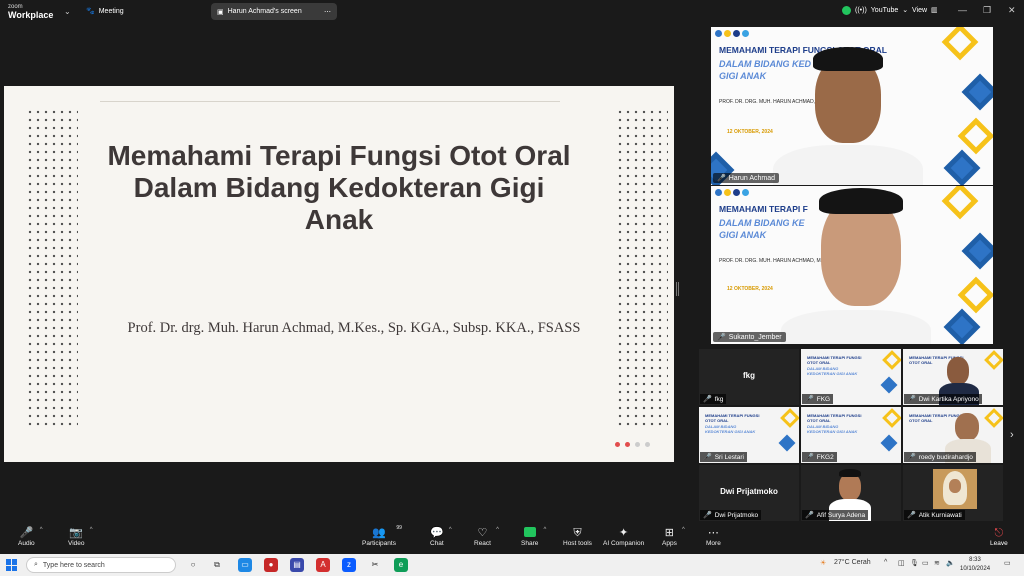 The height and width of the screenshot is (576, 1024). I want to click on slide-top-rule, so click(330, 101).